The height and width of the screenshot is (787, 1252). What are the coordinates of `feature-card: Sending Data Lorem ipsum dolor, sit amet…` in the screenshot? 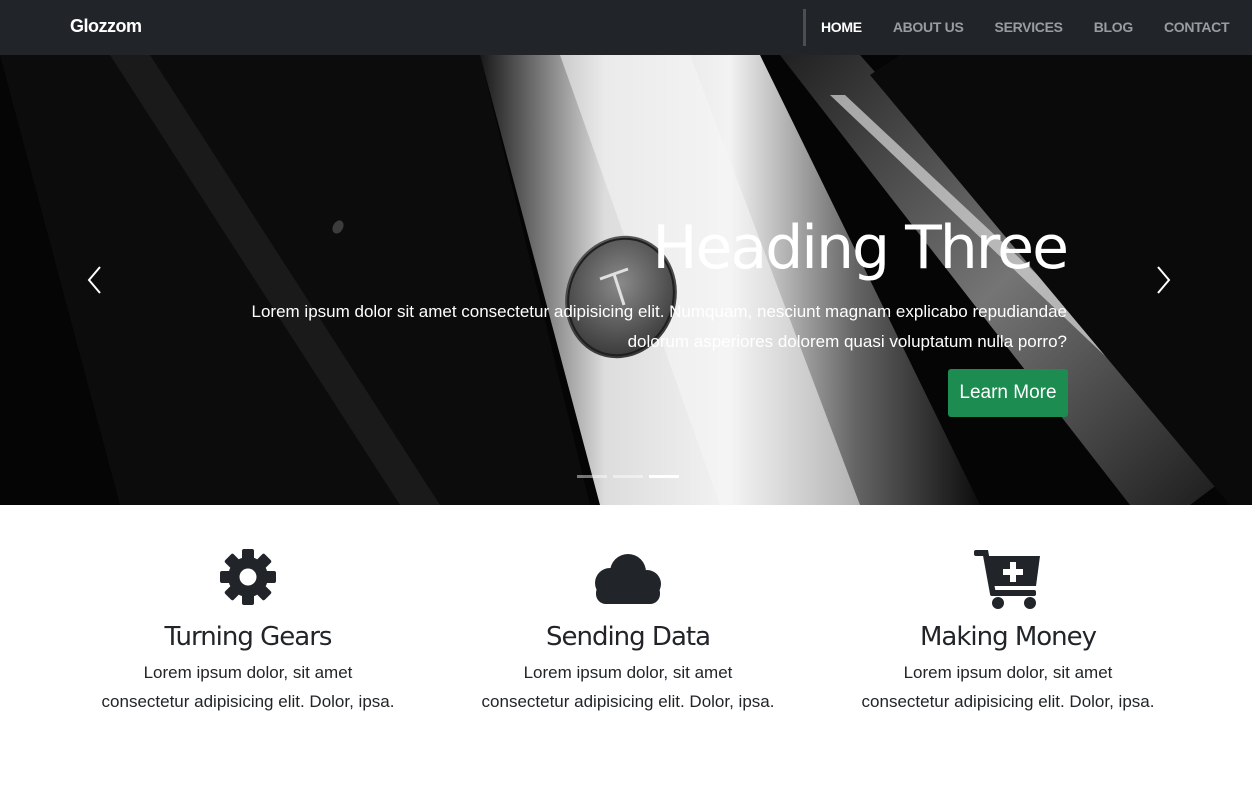 It's located at (628, 632).